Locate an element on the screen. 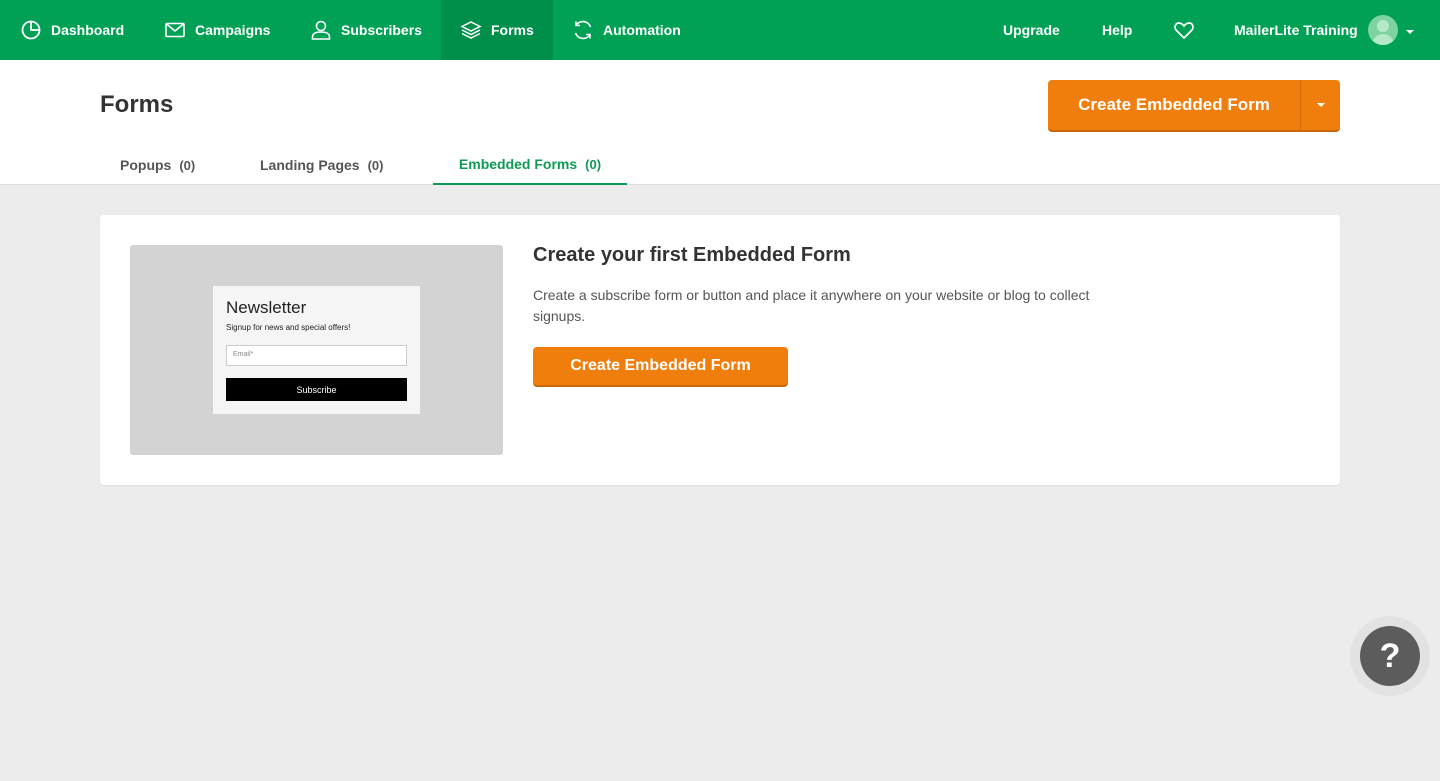 This screenshot has height=781, width=1440. nav-dashboard: Dashboard is located at coordinates (72, 30).